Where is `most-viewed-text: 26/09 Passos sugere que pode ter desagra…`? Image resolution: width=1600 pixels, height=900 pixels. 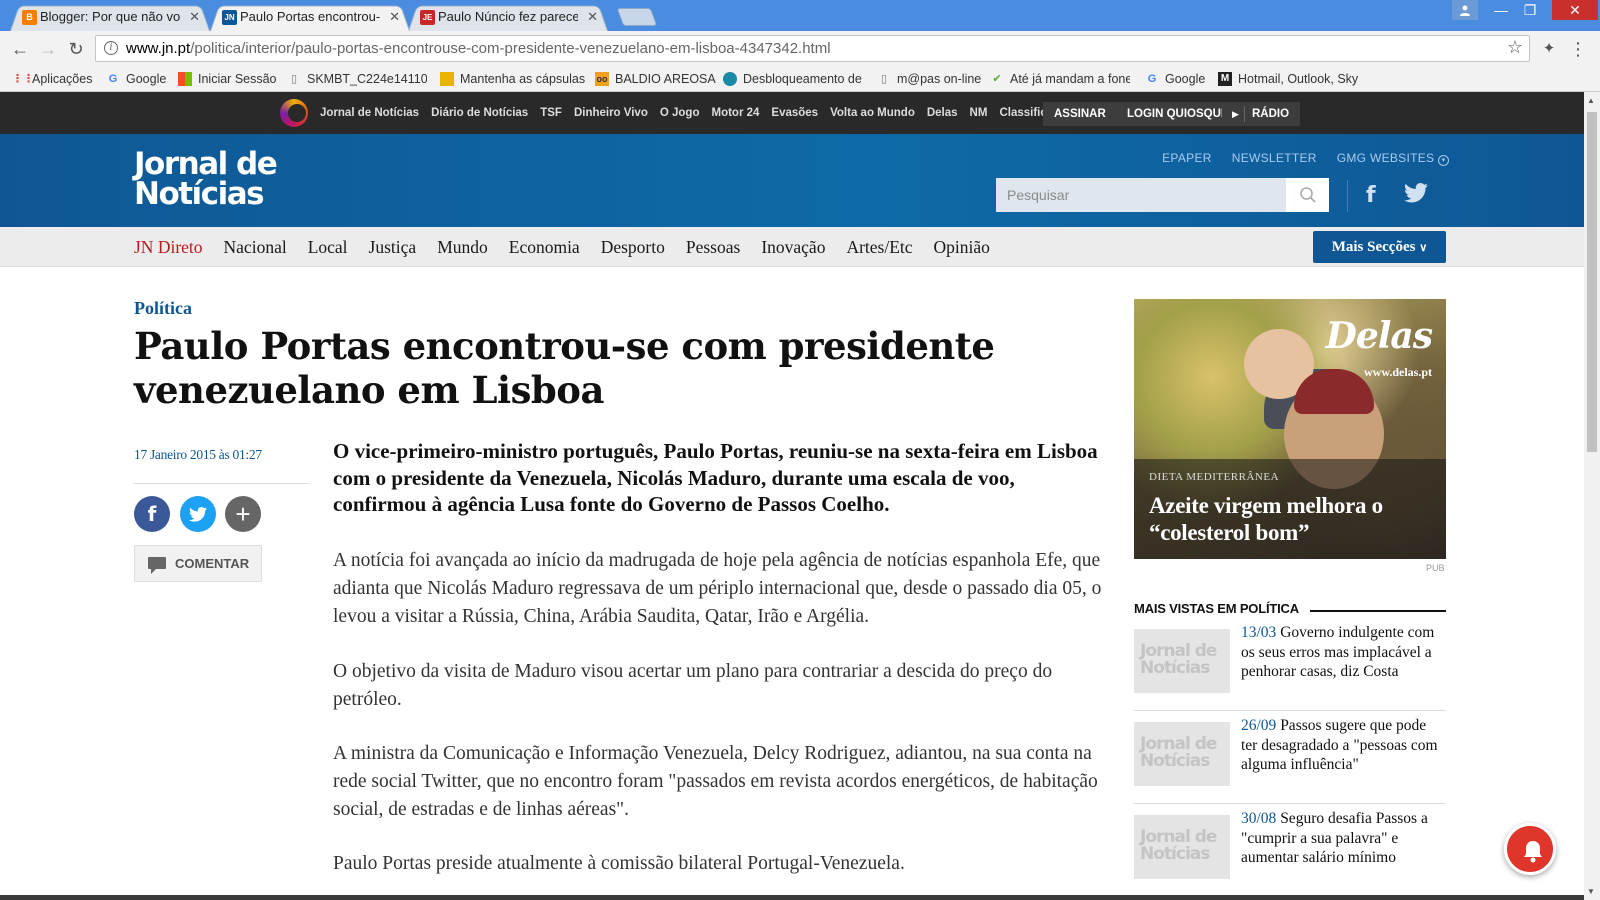
most-viewed-text: 26/09 Passos sugere que pode ter desagra… is located at coordinates (1341, 745).